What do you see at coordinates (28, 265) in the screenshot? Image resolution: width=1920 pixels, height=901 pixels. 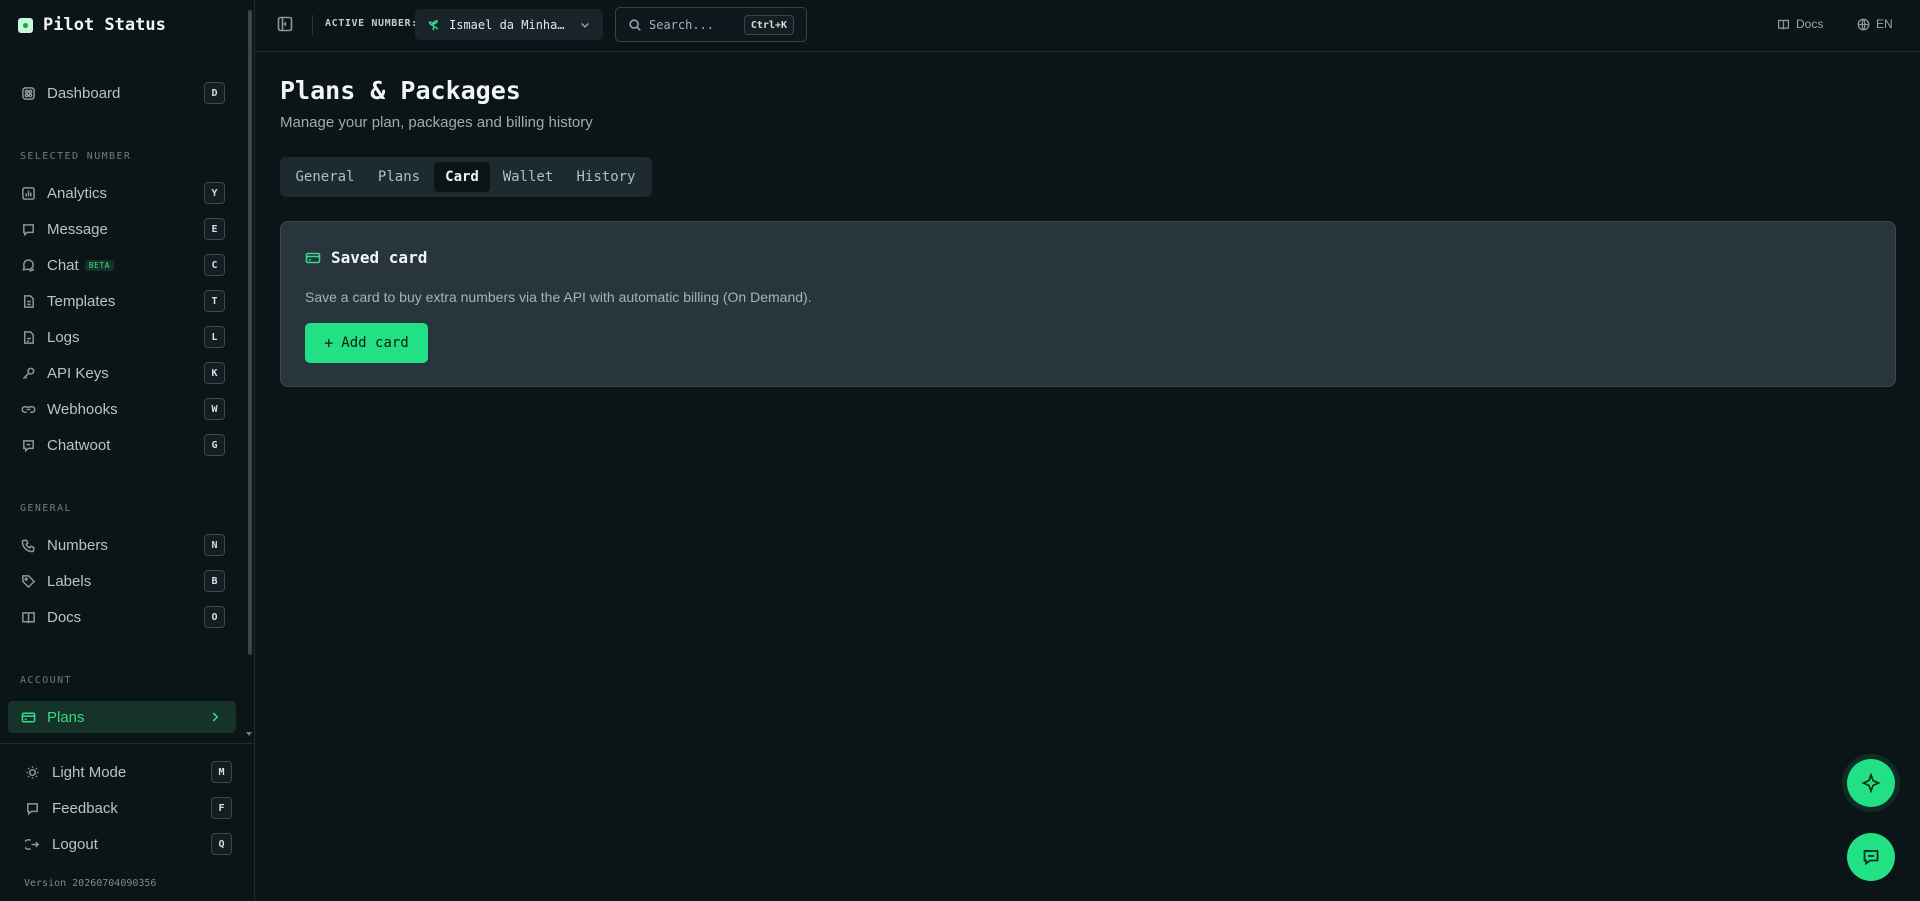 I see `chat-icon` at bounding box center [28, 265].